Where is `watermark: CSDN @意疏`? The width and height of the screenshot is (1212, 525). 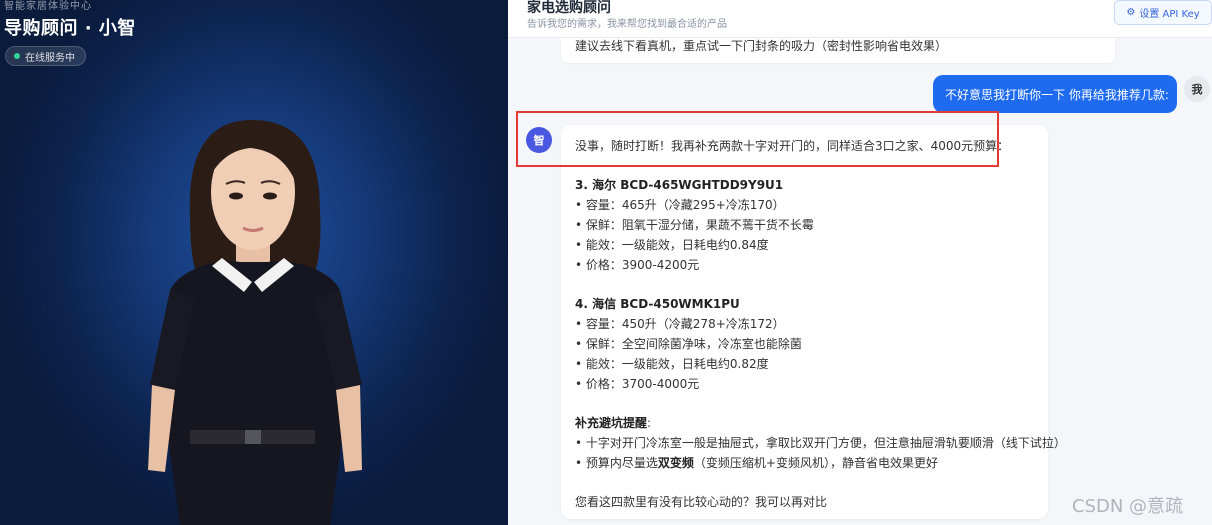
watermark: CSDN @意疏 is located at coordinates (1128, 506).